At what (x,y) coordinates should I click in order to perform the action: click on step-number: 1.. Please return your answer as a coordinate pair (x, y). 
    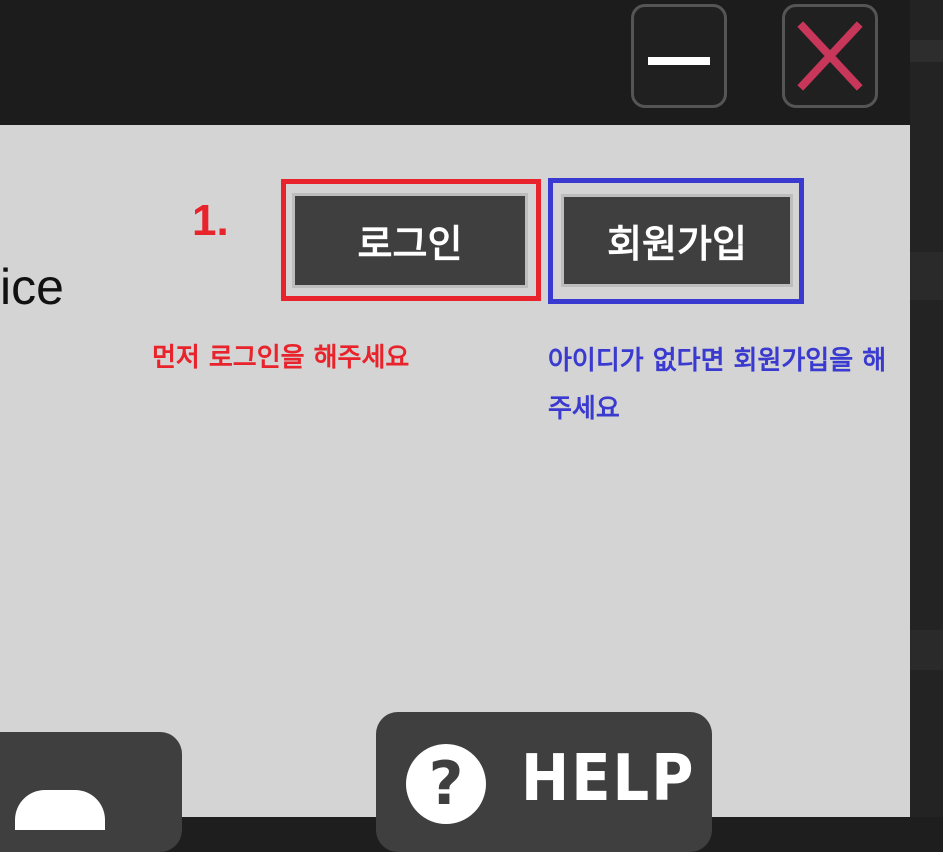
    Looking at the image, I should click on (210, 220).